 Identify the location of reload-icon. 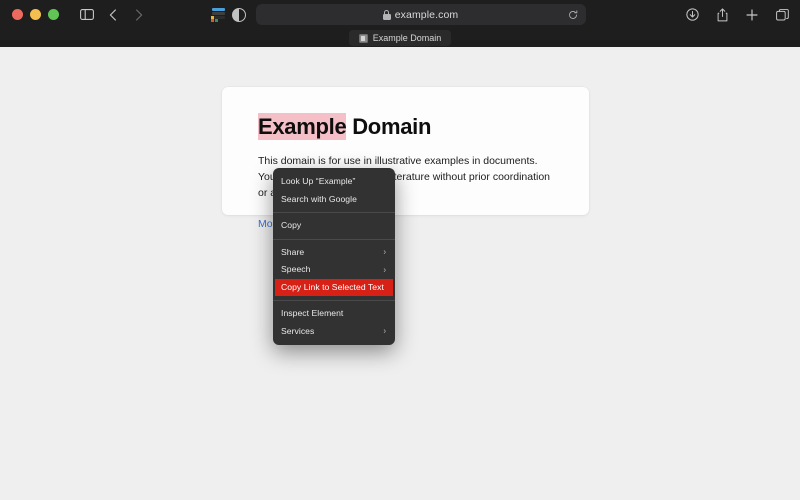
(573, 14).